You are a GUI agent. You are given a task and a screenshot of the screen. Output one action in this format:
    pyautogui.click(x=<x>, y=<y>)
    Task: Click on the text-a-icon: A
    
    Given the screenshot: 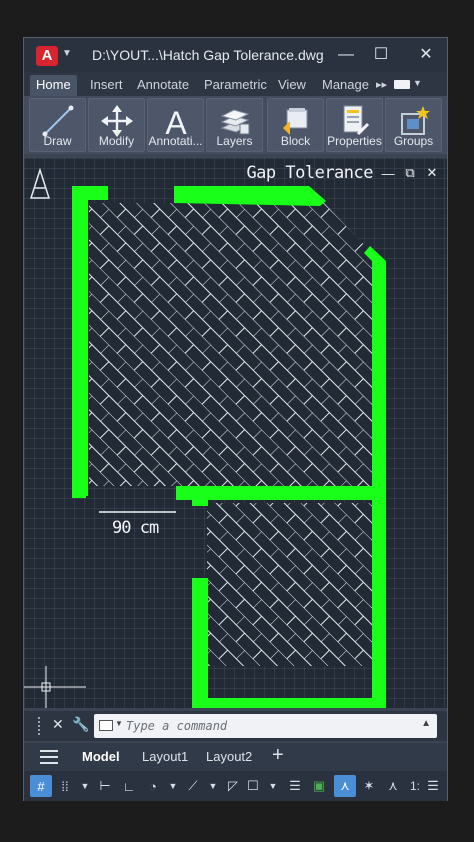 What is the action you would take?
    pyautogui.click(x=176, y=121)
    